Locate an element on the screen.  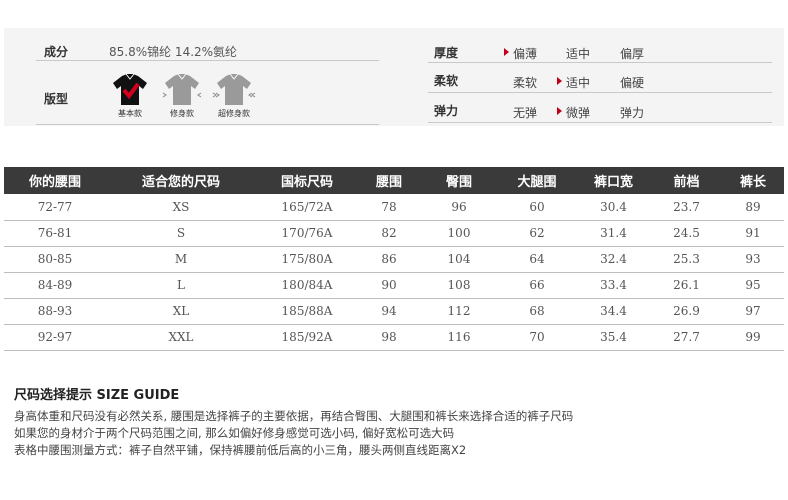
fit-options: 基本款 修身款 超修身款 is located at coordinates (188, 99).